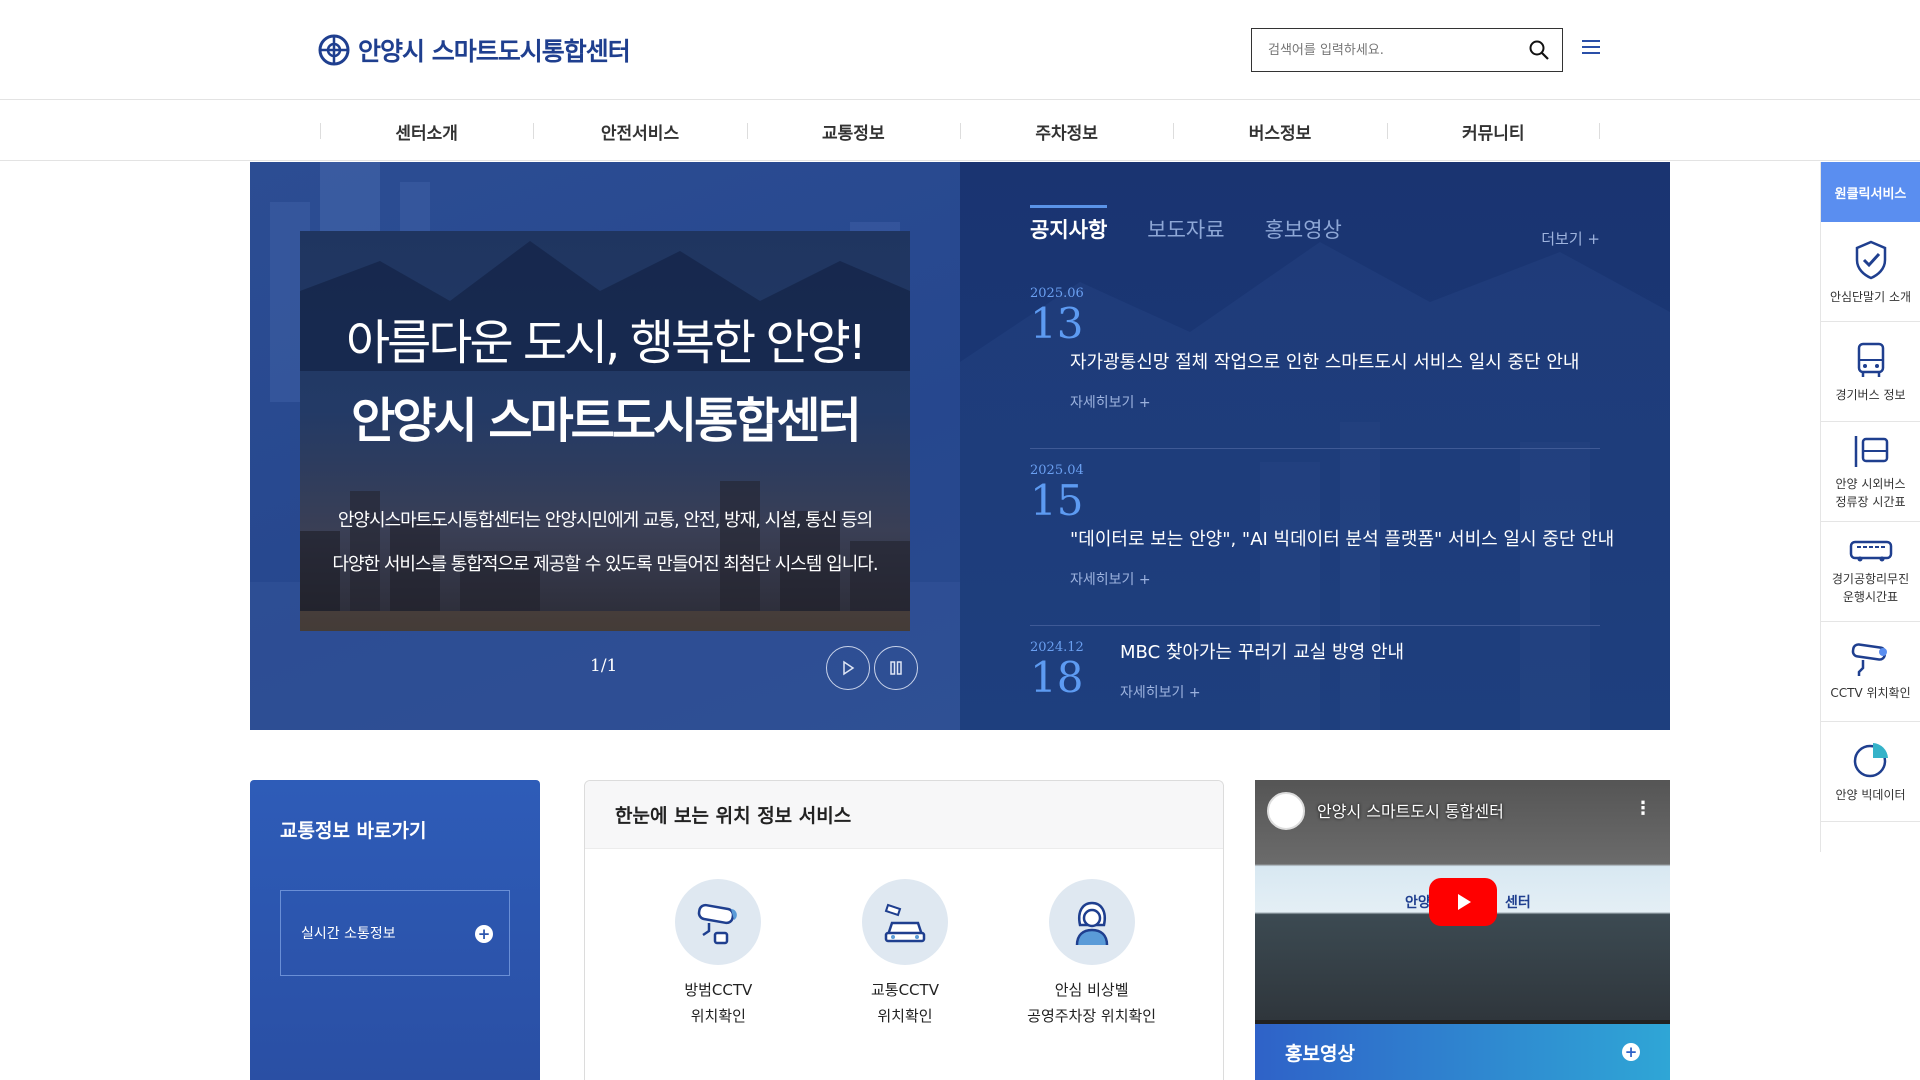 This screenshot has height=1080, width=1920. Describe the element at coordinates (1870, 501) in the screenshot. I see `quick-item-label: 정류장 시간표` at that location.